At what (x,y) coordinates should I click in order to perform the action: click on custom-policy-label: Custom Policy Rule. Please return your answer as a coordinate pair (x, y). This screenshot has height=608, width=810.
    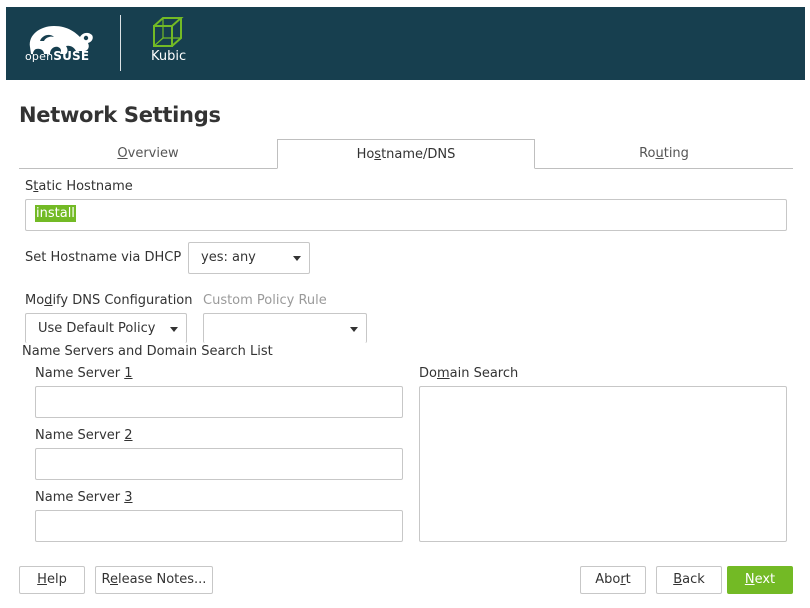
    Looking at the image, I should click on (265, 300).